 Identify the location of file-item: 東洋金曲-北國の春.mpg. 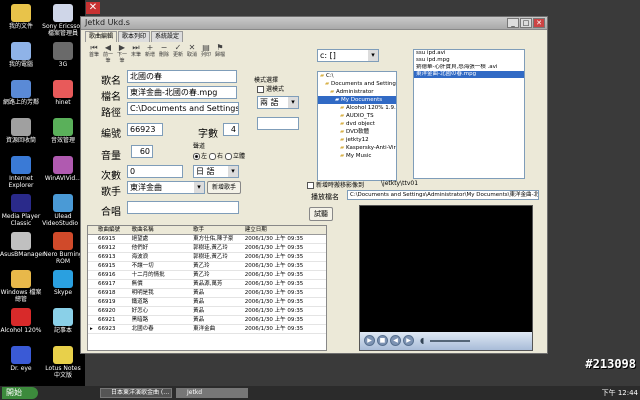
(469, 74).